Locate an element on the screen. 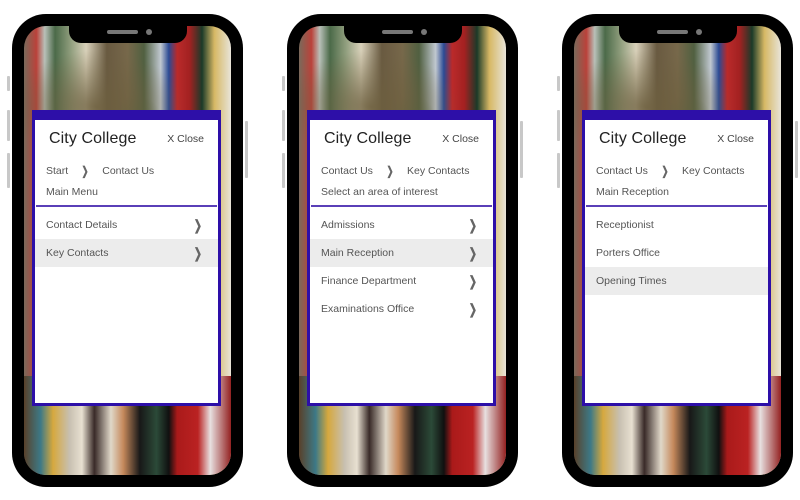 Image resolution: width=800 pixels, height=500 pixels. menu-item-examinations-office: Examinations Office ❯ is located at coordinates (401, 309).